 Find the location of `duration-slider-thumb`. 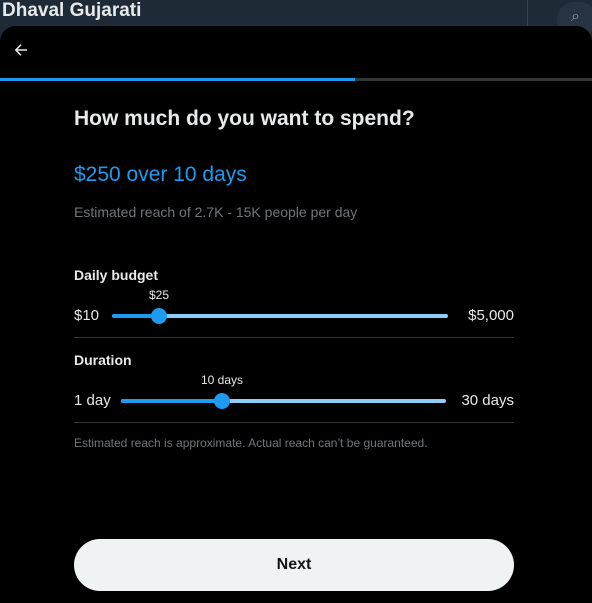

duration-slider-thumb is located at coordinates (222, 401).